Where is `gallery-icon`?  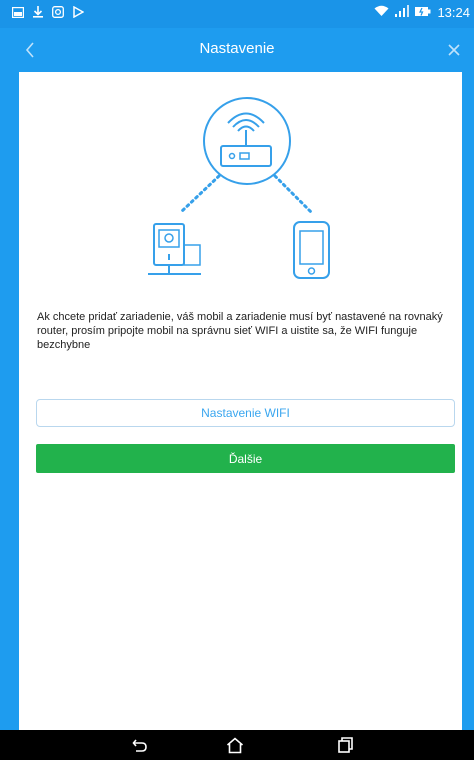 gallery-icon is located at coordinates (18, 12).